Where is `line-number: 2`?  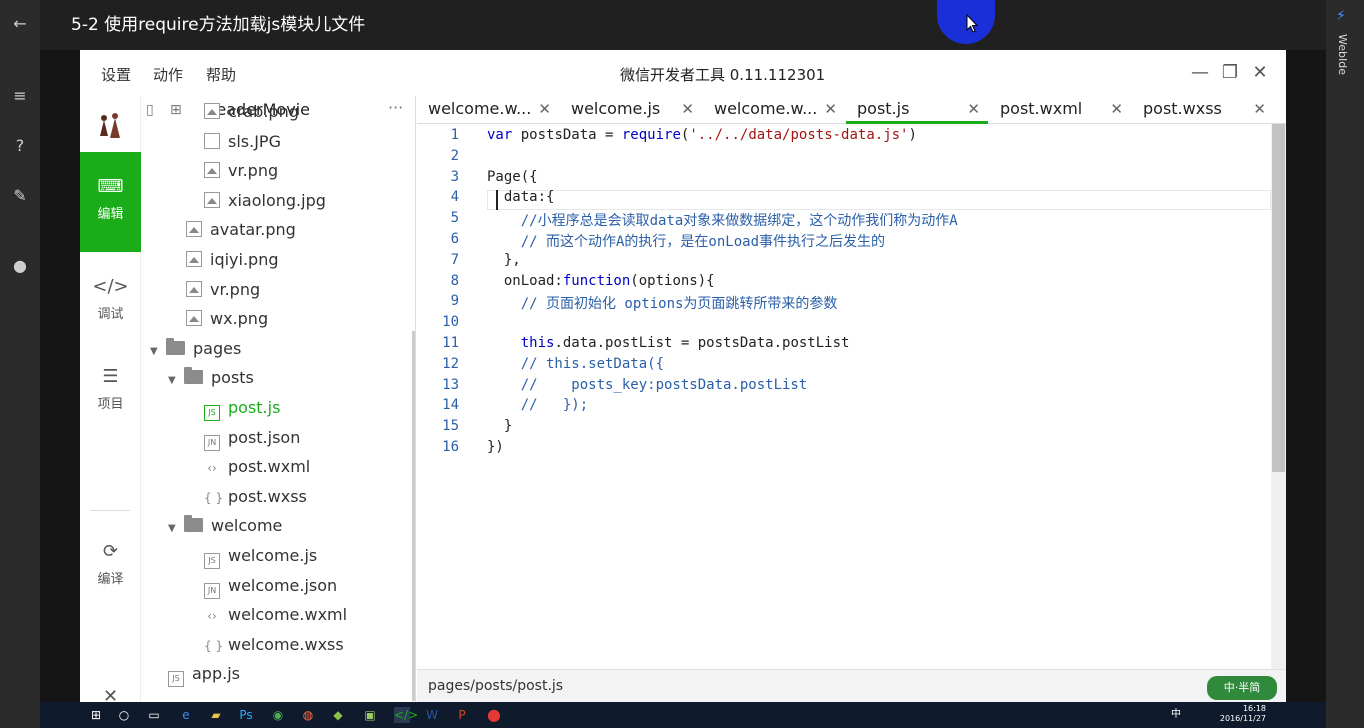
line-number: 2 is located at coordinates (454, 155).